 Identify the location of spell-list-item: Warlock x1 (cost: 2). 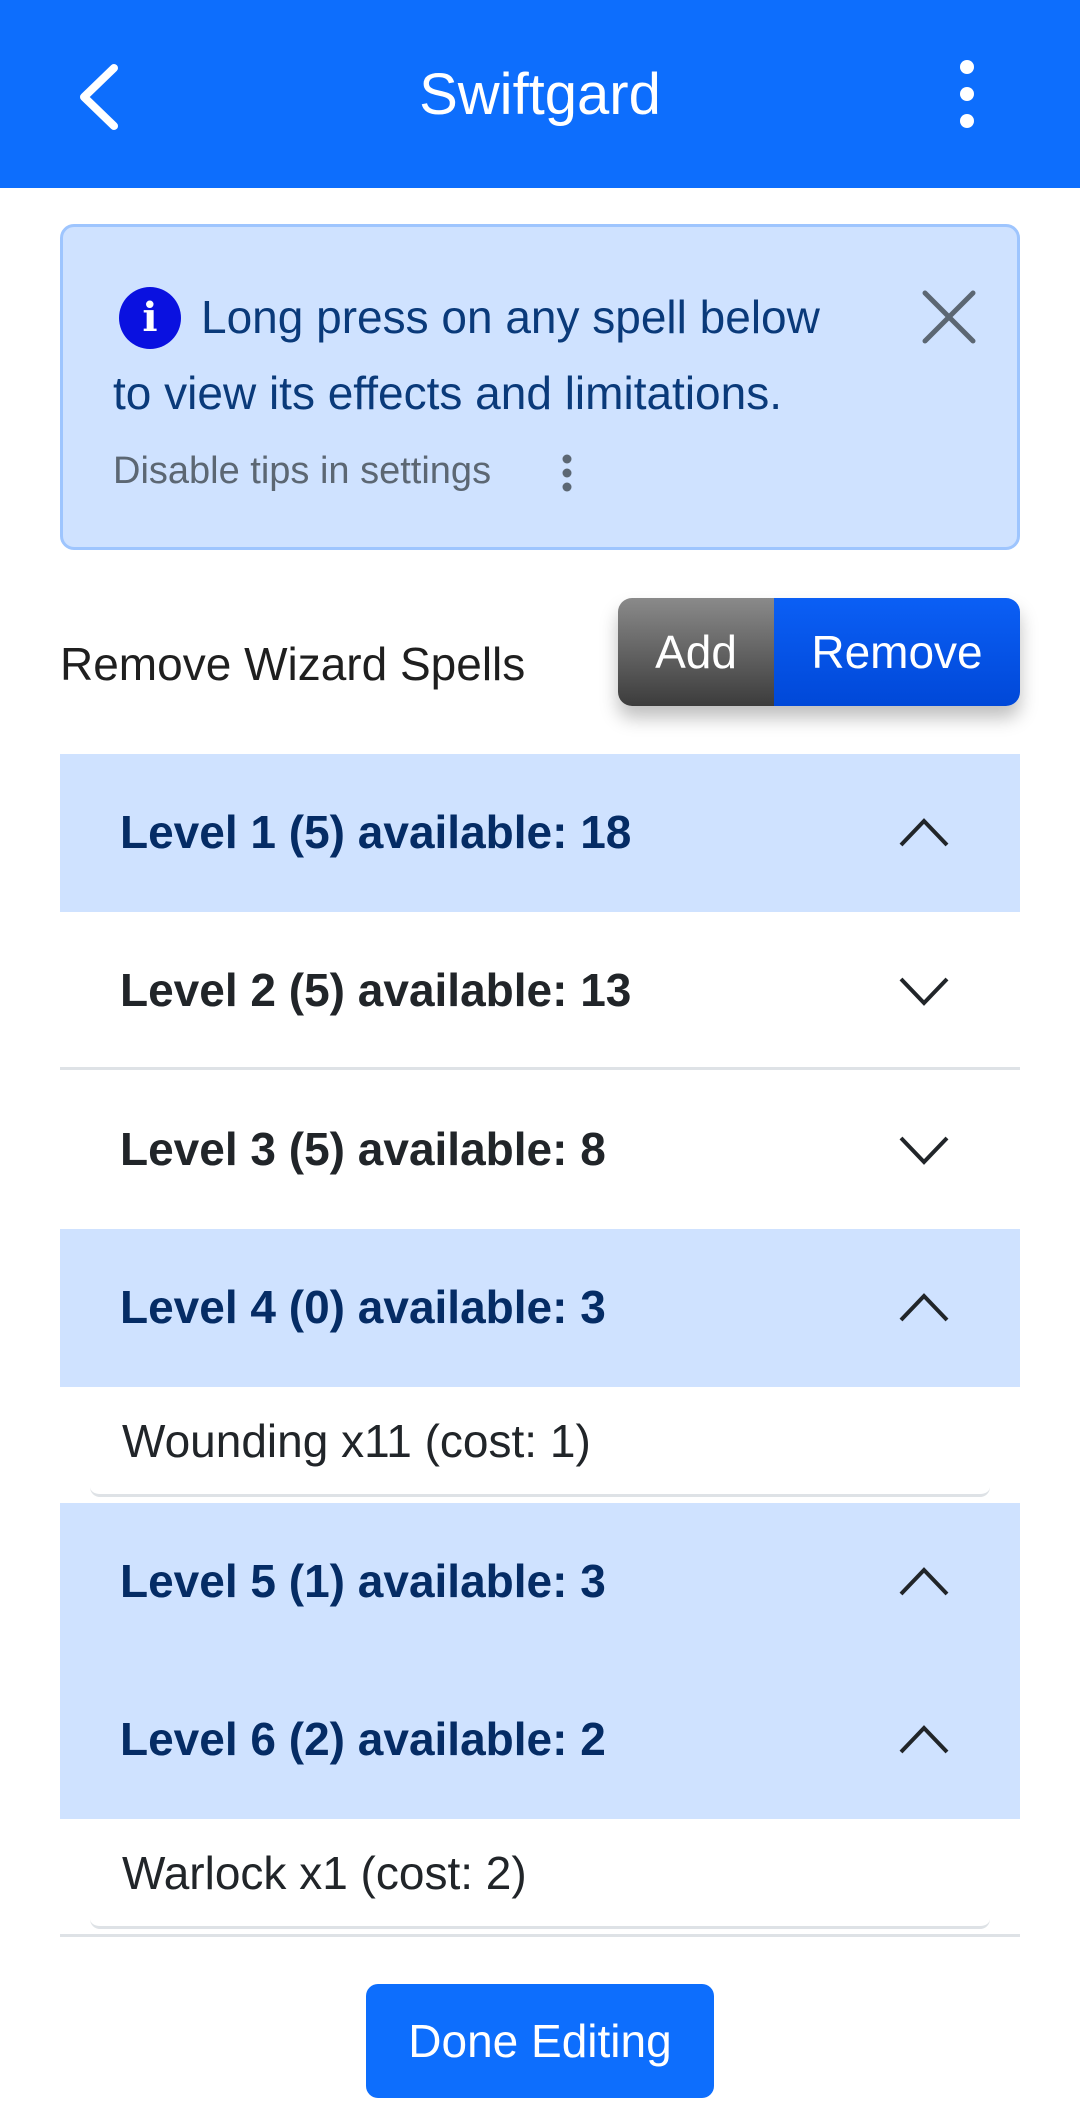
(540, 1874).